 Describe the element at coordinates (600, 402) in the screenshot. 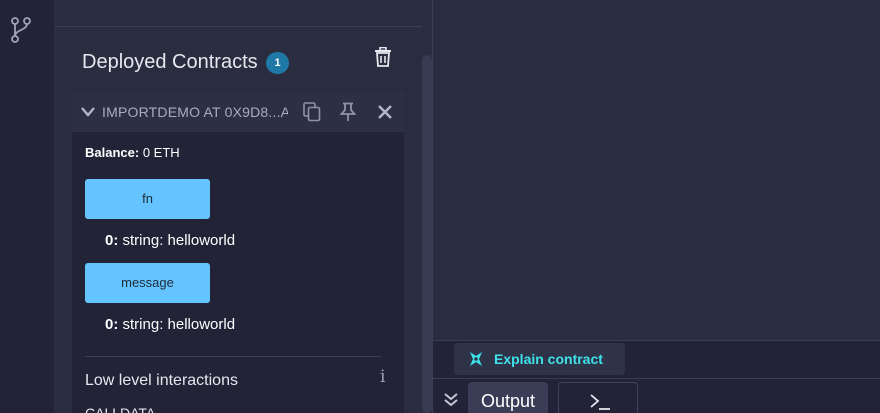

I see `terminal-prompt-icon` at that location.